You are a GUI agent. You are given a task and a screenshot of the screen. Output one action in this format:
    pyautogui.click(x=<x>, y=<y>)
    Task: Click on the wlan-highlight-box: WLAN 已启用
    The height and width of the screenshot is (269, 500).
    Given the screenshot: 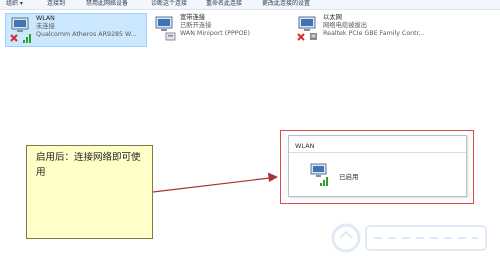 What is the action you would take?
    pyautogui.click(x=377, y=167)
    